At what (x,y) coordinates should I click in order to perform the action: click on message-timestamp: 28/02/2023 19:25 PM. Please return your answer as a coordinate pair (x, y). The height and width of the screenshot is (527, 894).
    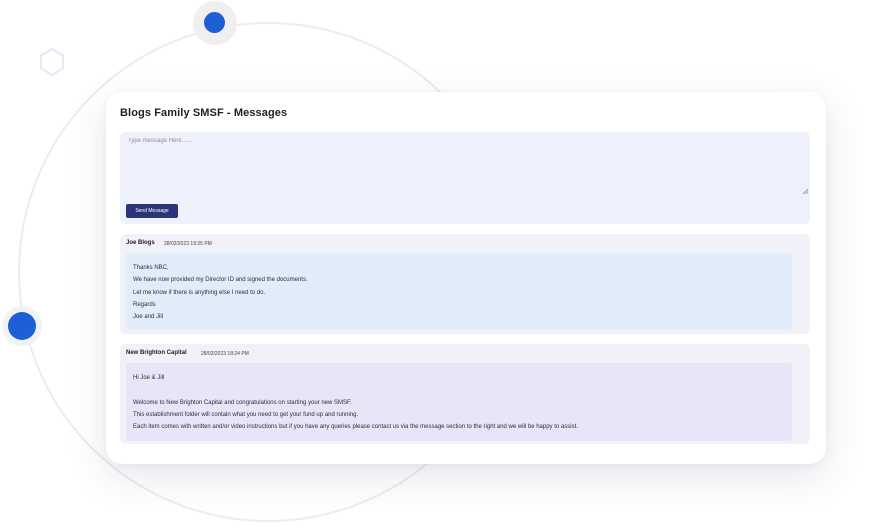
    Looking at the image, I should click on (188, 244).